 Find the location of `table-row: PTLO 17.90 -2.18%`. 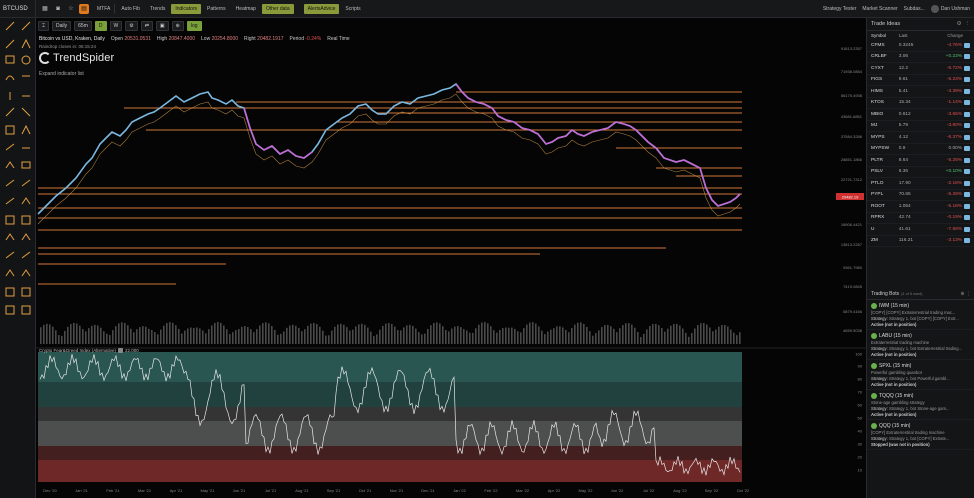

table-row: PTLO 17.90 -2.18% is located at coordinates (920, 184).